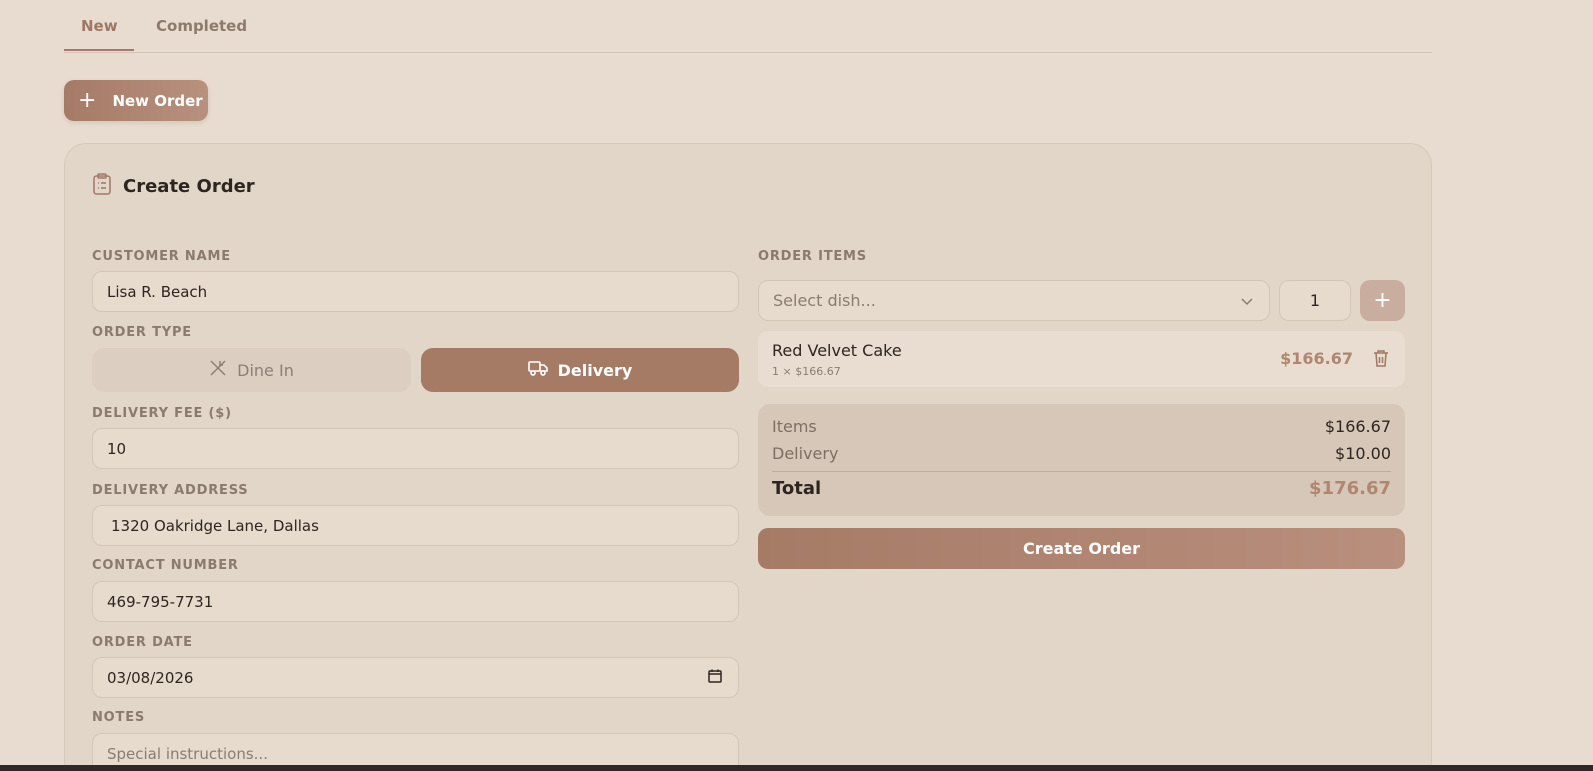  I want to click on clipboard-icon, so click(102, 186).